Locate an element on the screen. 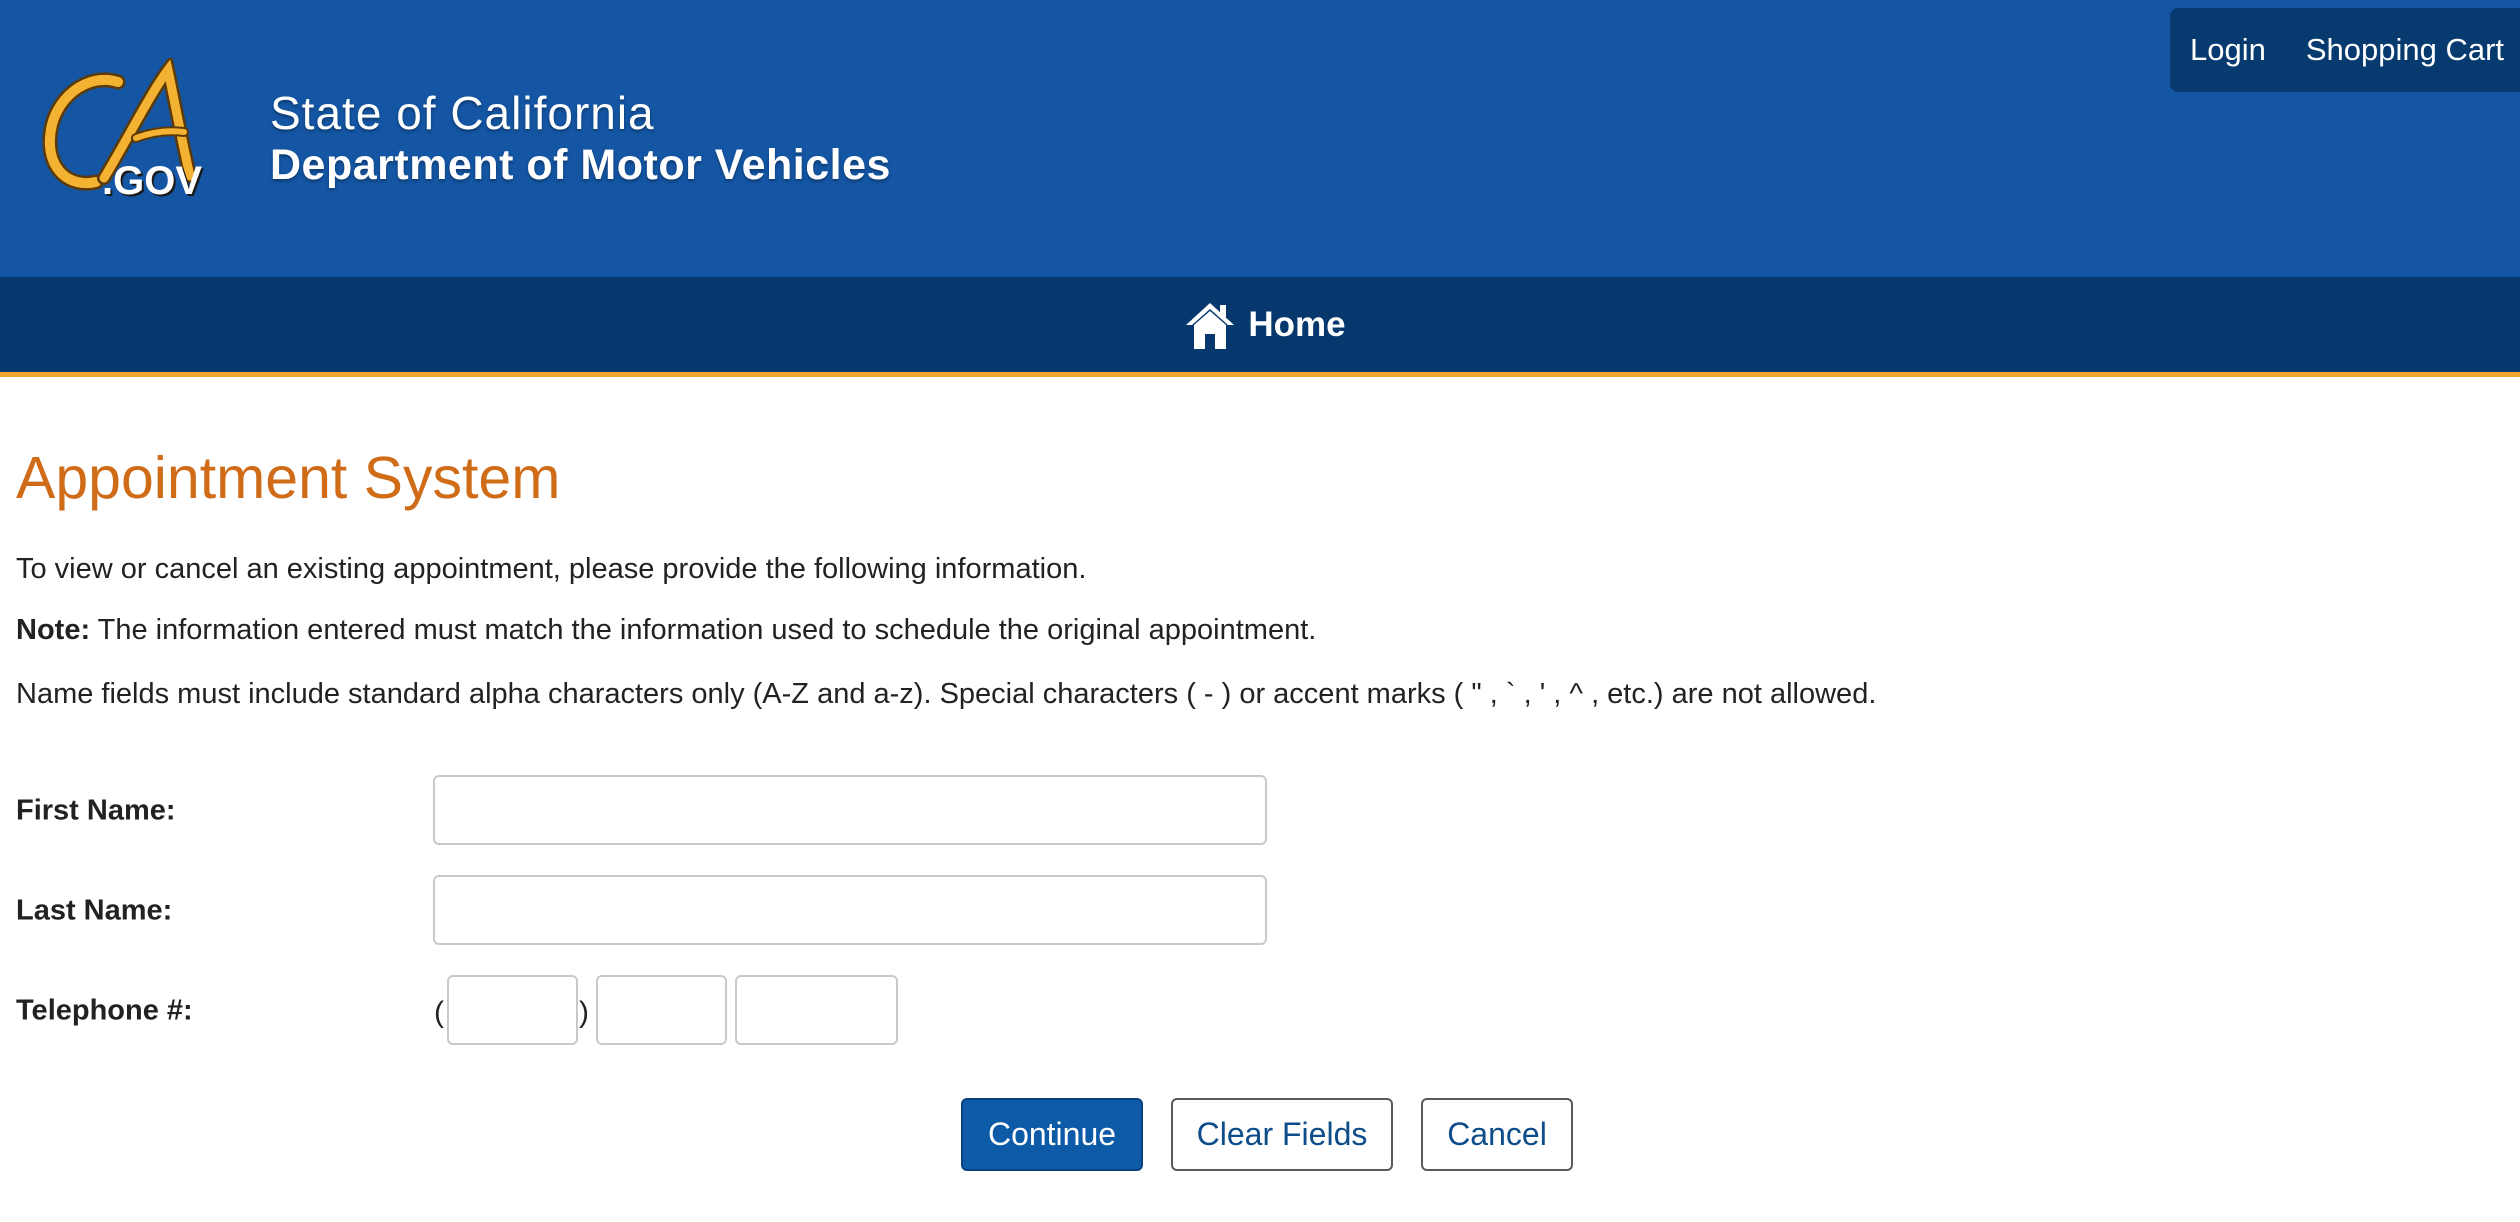 Image resolution: width=2520 pixels, height=1222 pixels. phone-line-number-input is located at coordinates (816, 1010).